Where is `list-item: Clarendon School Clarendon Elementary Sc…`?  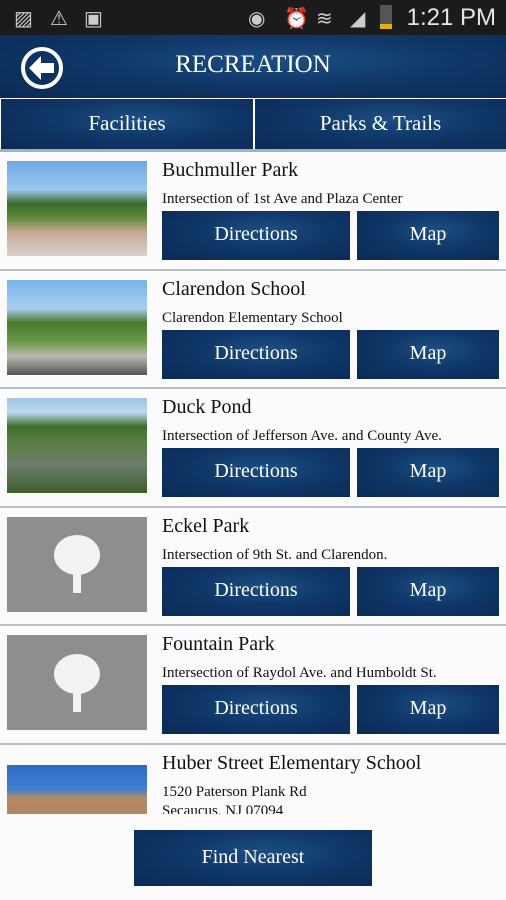 list-item: Clarendon School Clarendon Elementary Sc… is located at coordinates (253, 330).